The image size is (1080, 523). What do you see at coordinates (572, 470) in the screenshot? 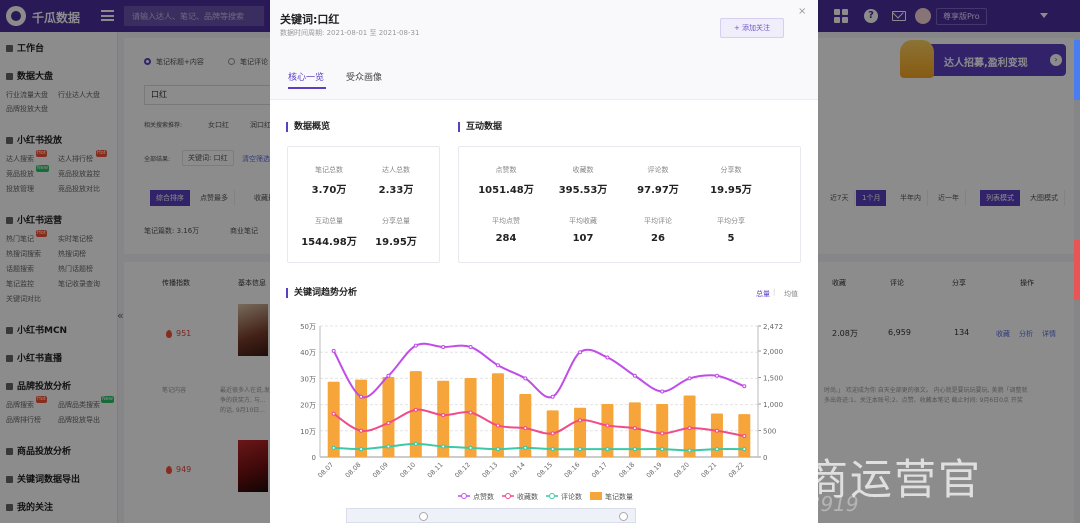
I see `x-axis-tick: 08.16` at bounding box center [572, 470].